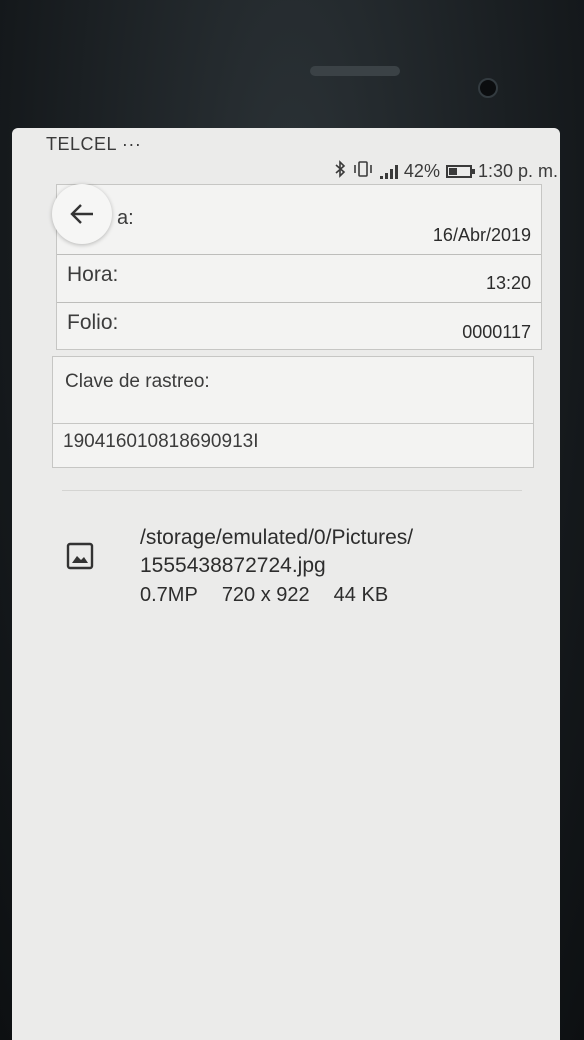  What do you see at coordinates (388, 171) in the screenshot?
I see `signal-strength-icon` at bounding box center [388, 171].